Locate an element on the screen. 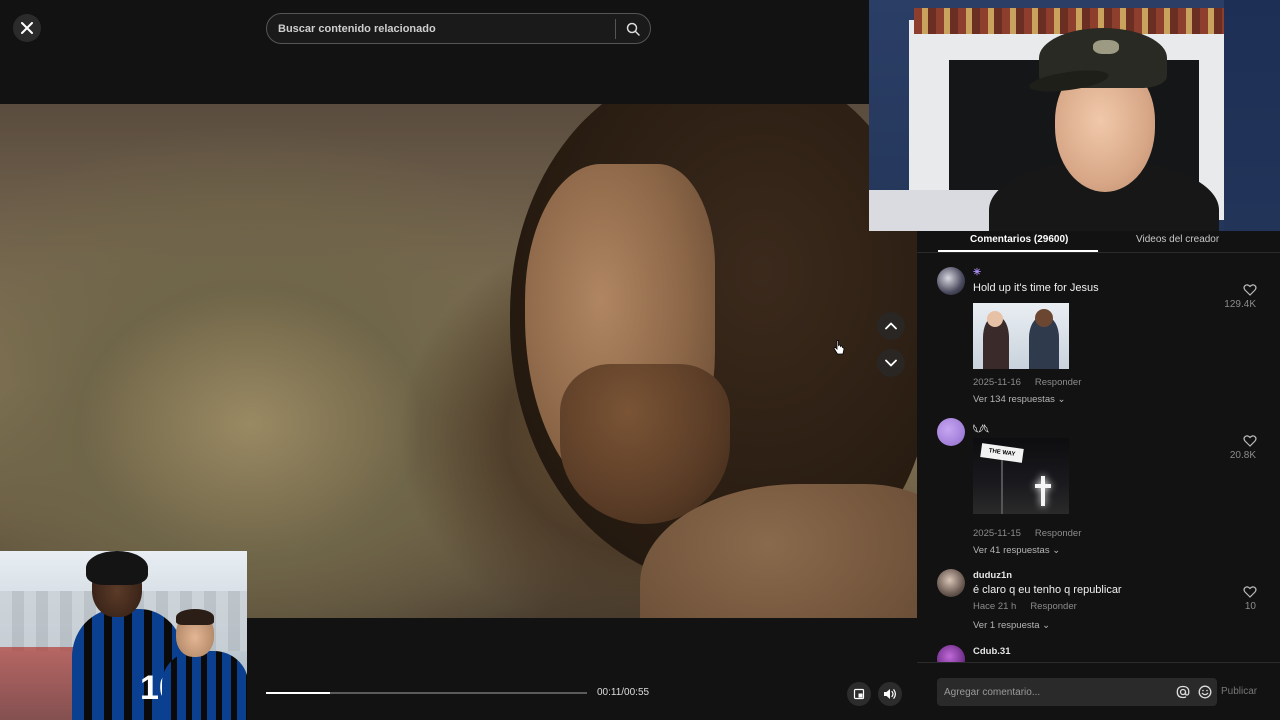  emoji-button is located at coordinates (1205, 692).